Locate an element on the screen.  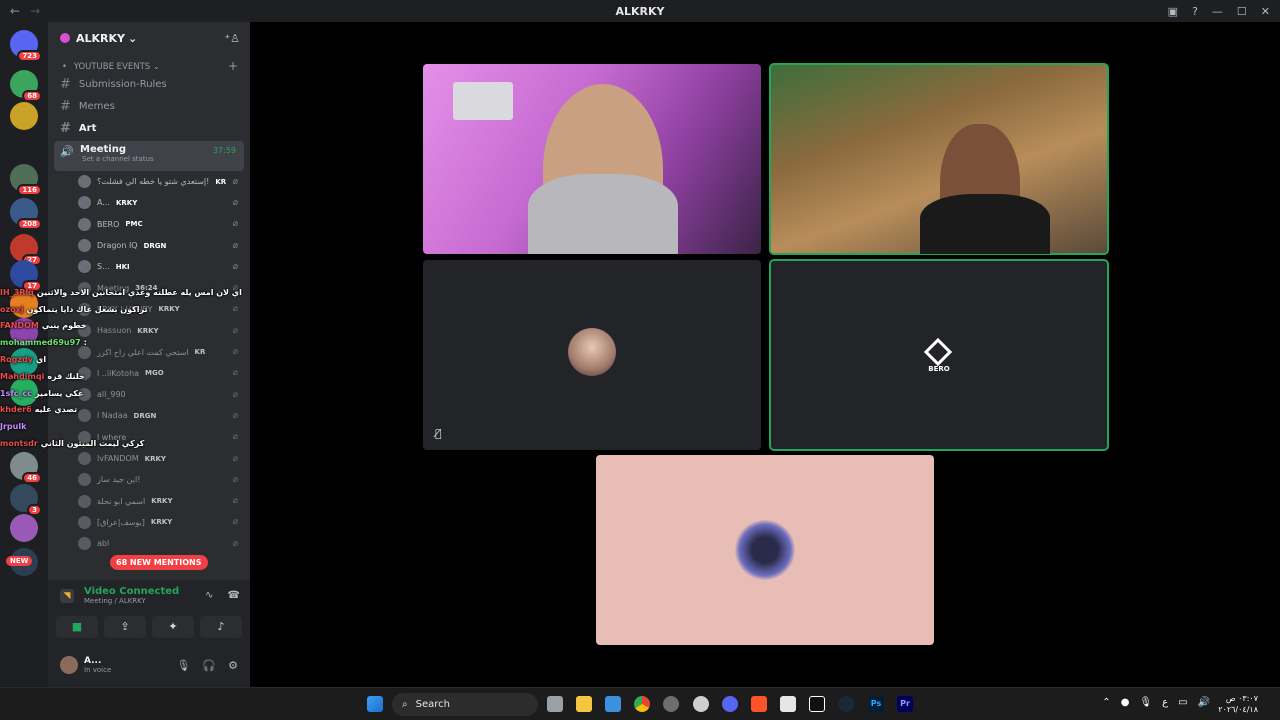
soundboard-button: ♪ is located at coordinates (221, 627).